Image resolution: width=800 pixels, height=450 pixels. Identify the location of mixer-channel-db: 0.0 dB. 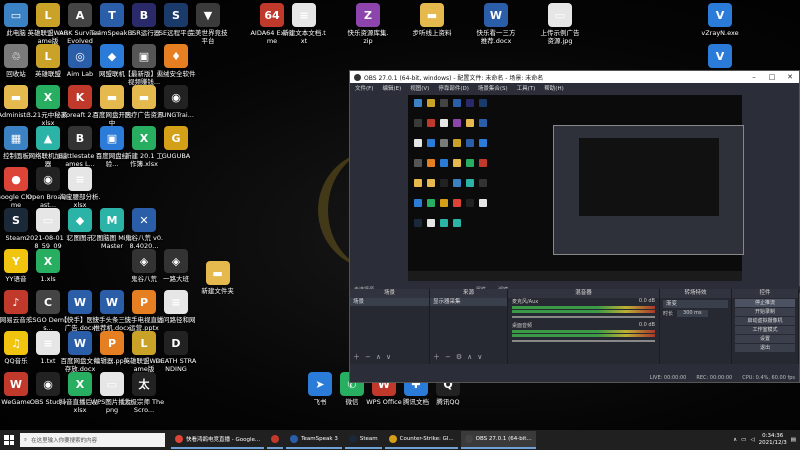
(646, 325).